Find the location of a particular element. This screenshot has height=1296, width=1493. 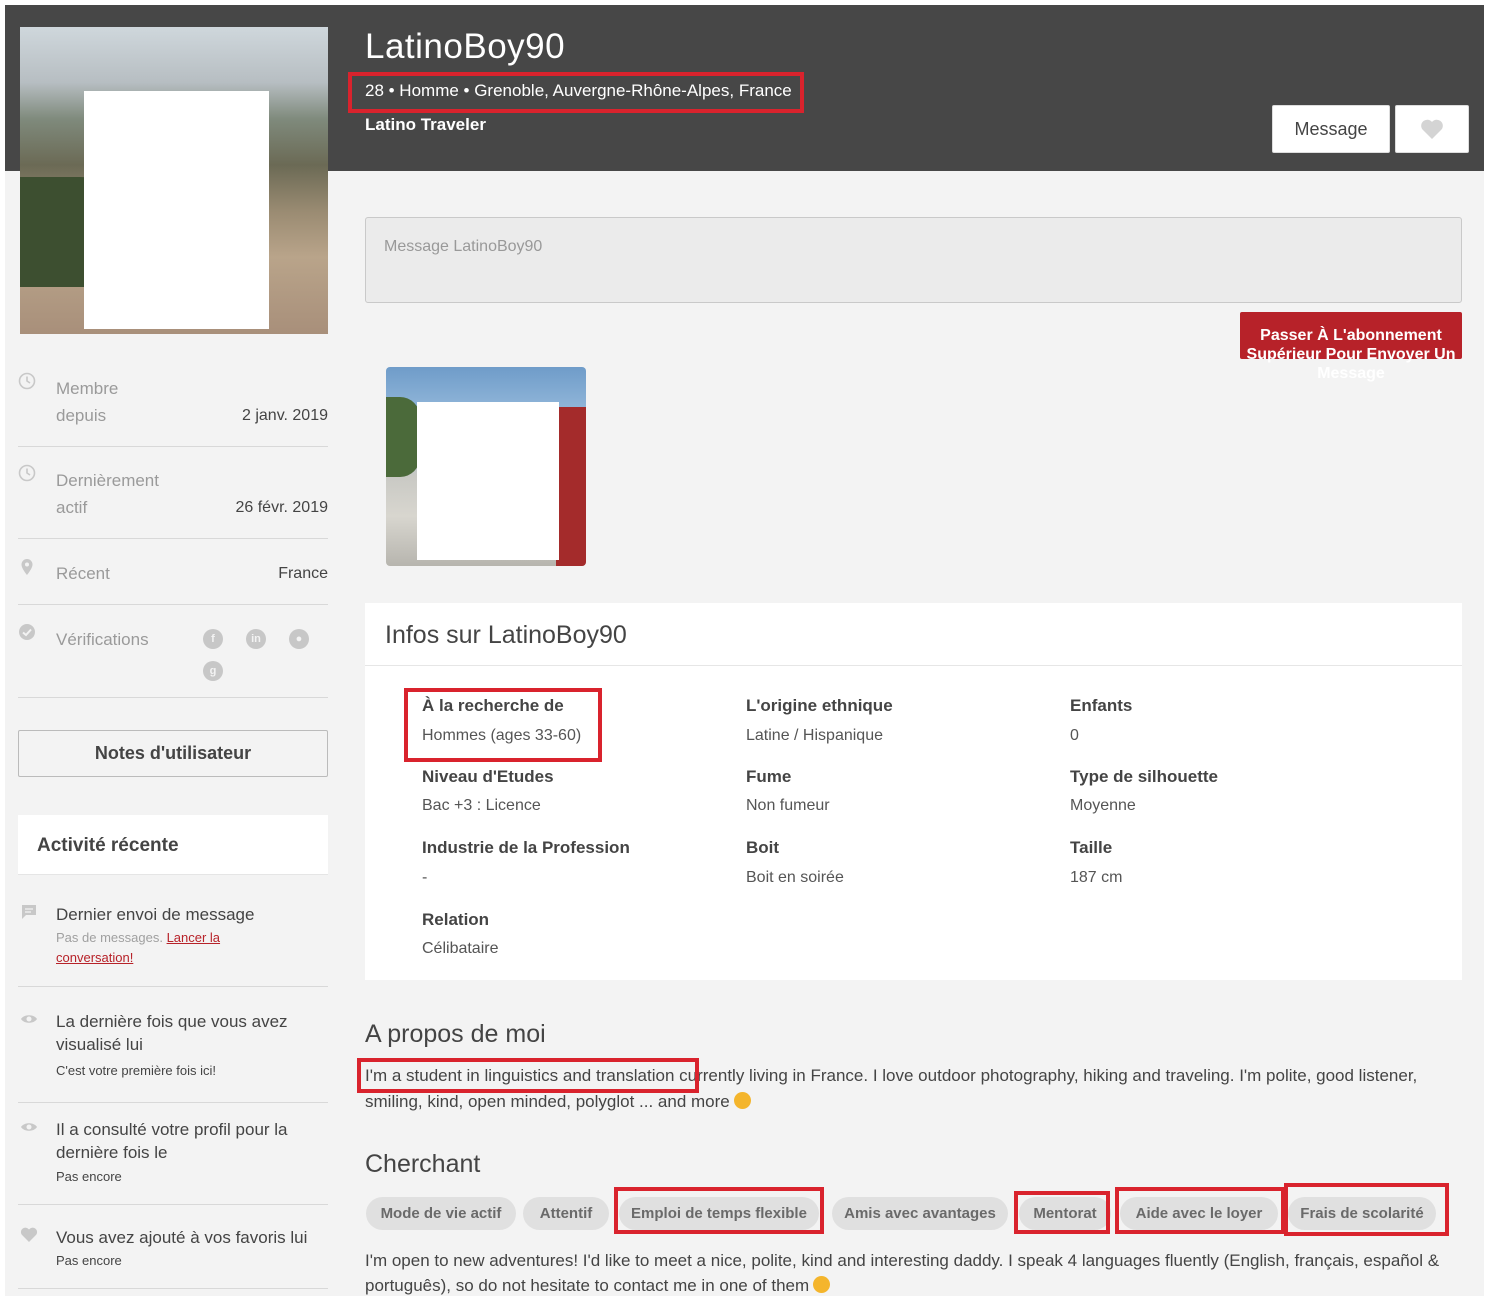

seeking-tag: Mode de vie actif is located at coordinates (441, 1213).